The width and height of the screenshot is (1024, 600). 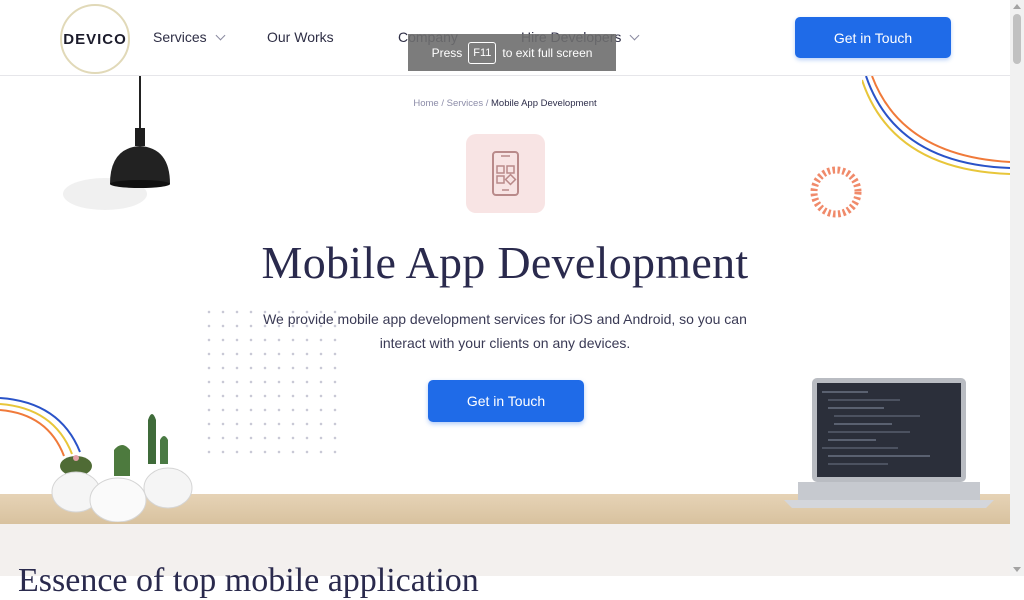 I want to click on breadcrumb-services: Services, so click(x=465, y=103).